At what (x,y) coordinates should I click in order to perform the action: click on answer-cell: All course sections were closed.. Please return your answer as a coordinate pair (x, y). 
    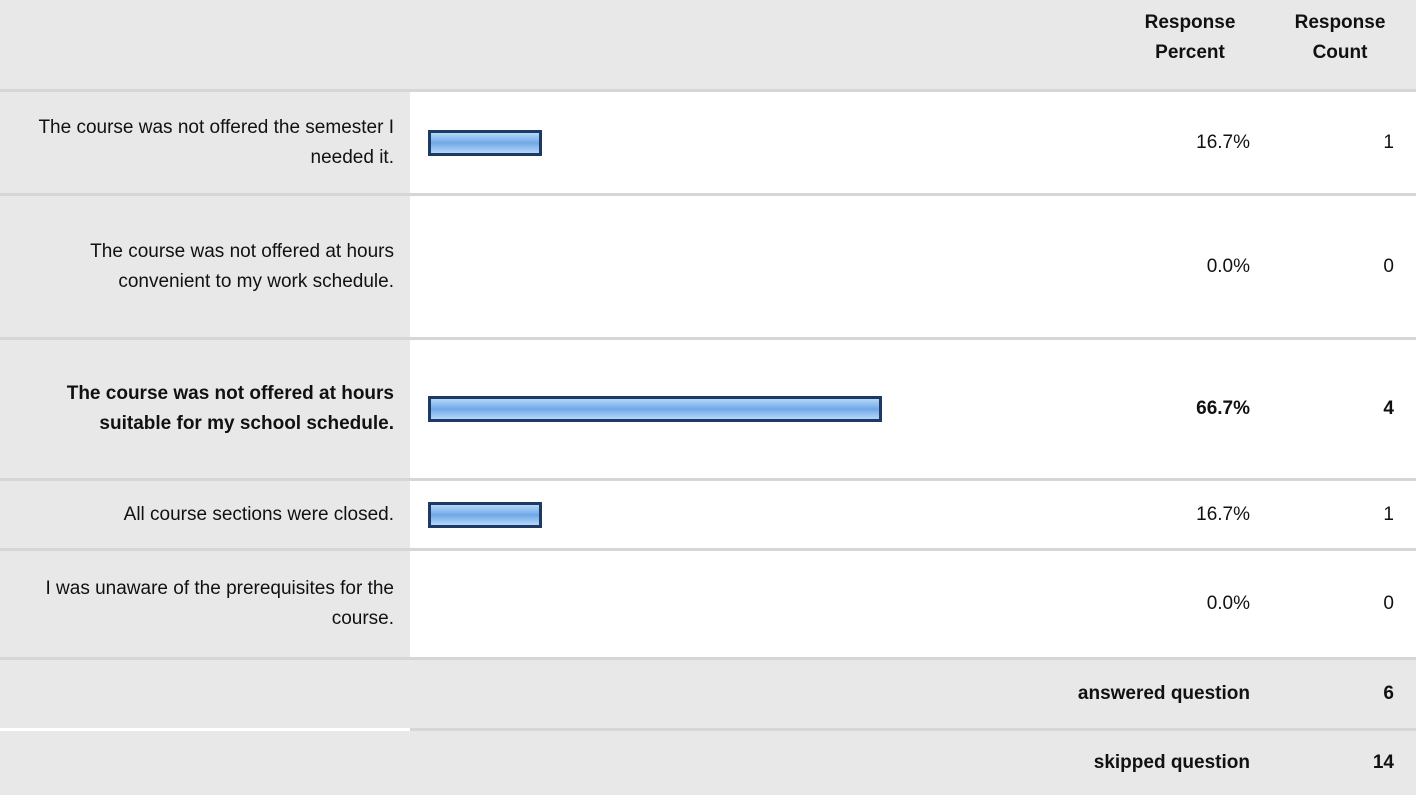
    Looking at the image, I should click on (205, 514).